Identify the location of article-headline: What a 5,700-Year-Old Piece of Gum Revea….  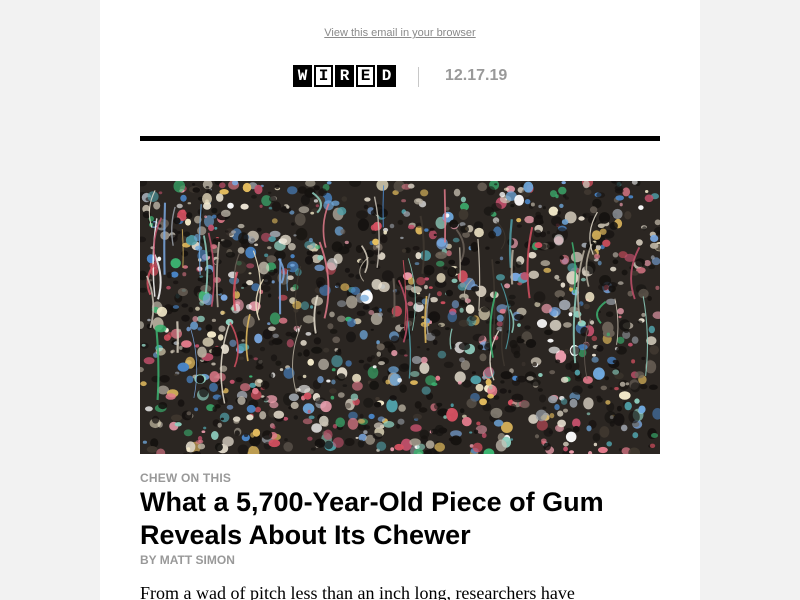
(400, 519).